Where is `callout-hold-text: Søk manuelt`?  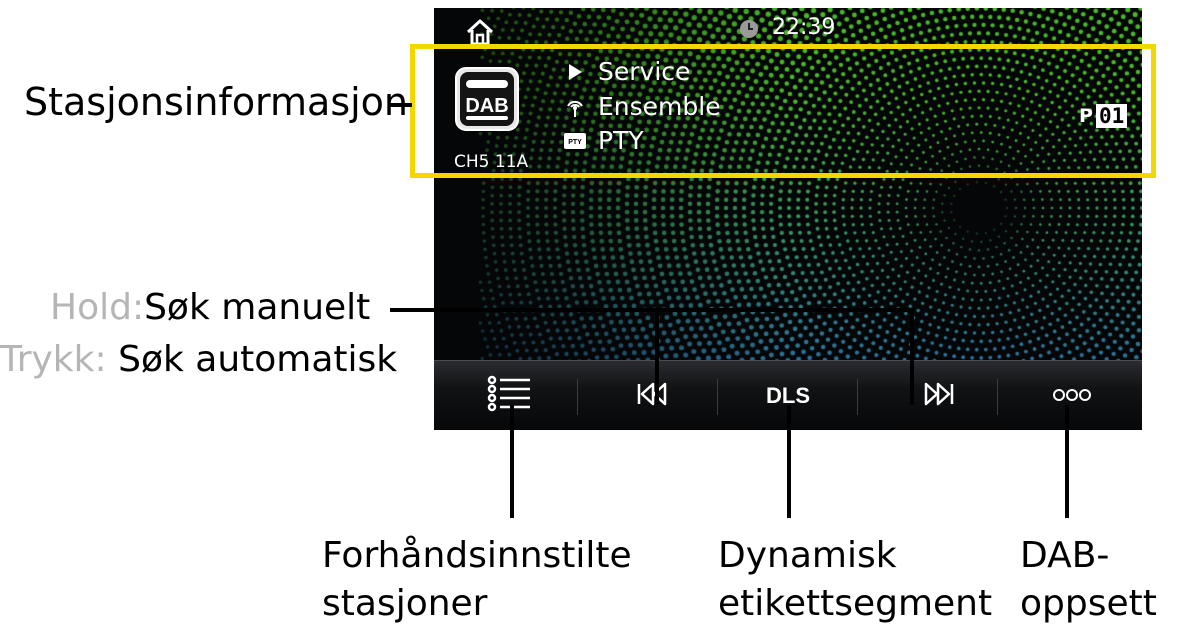
callout-hold-text: Søk manuelt is located at coordinates (257, 307).